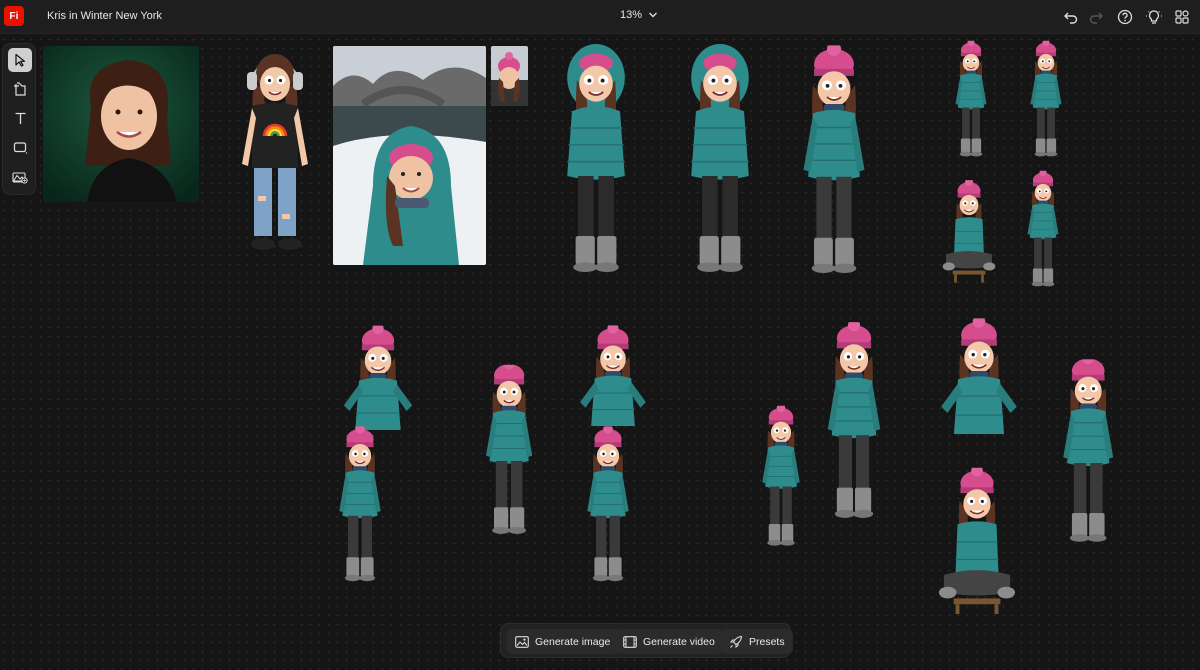 The height and width of the screenshot is (670, 1200). I want to click on select-tool-icon, so click(20, 60).